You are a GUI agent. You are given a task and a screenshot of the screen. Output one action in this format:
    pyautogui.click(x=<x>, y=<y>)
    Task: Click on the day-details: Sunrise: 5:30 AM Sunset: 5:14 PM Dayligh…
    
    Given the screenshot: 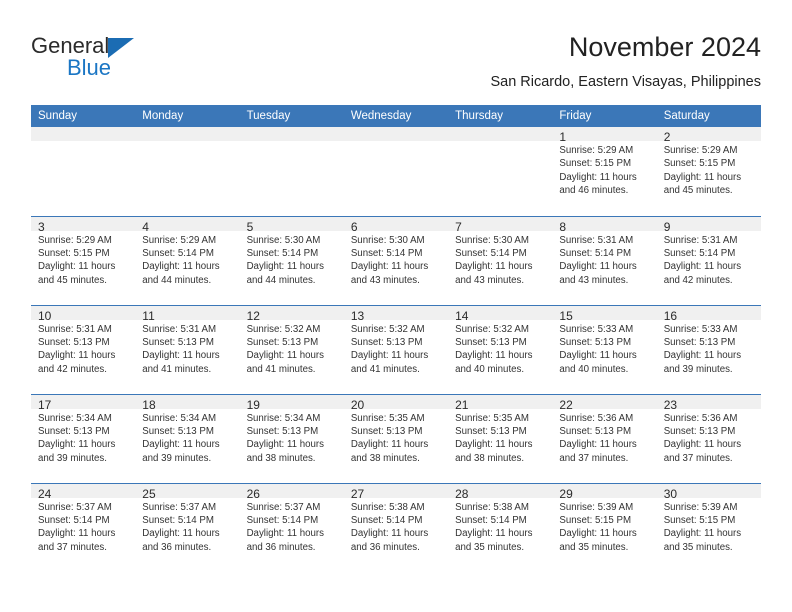 What is the action you would take?
    pyautogui.click(x=500, y=259)
    